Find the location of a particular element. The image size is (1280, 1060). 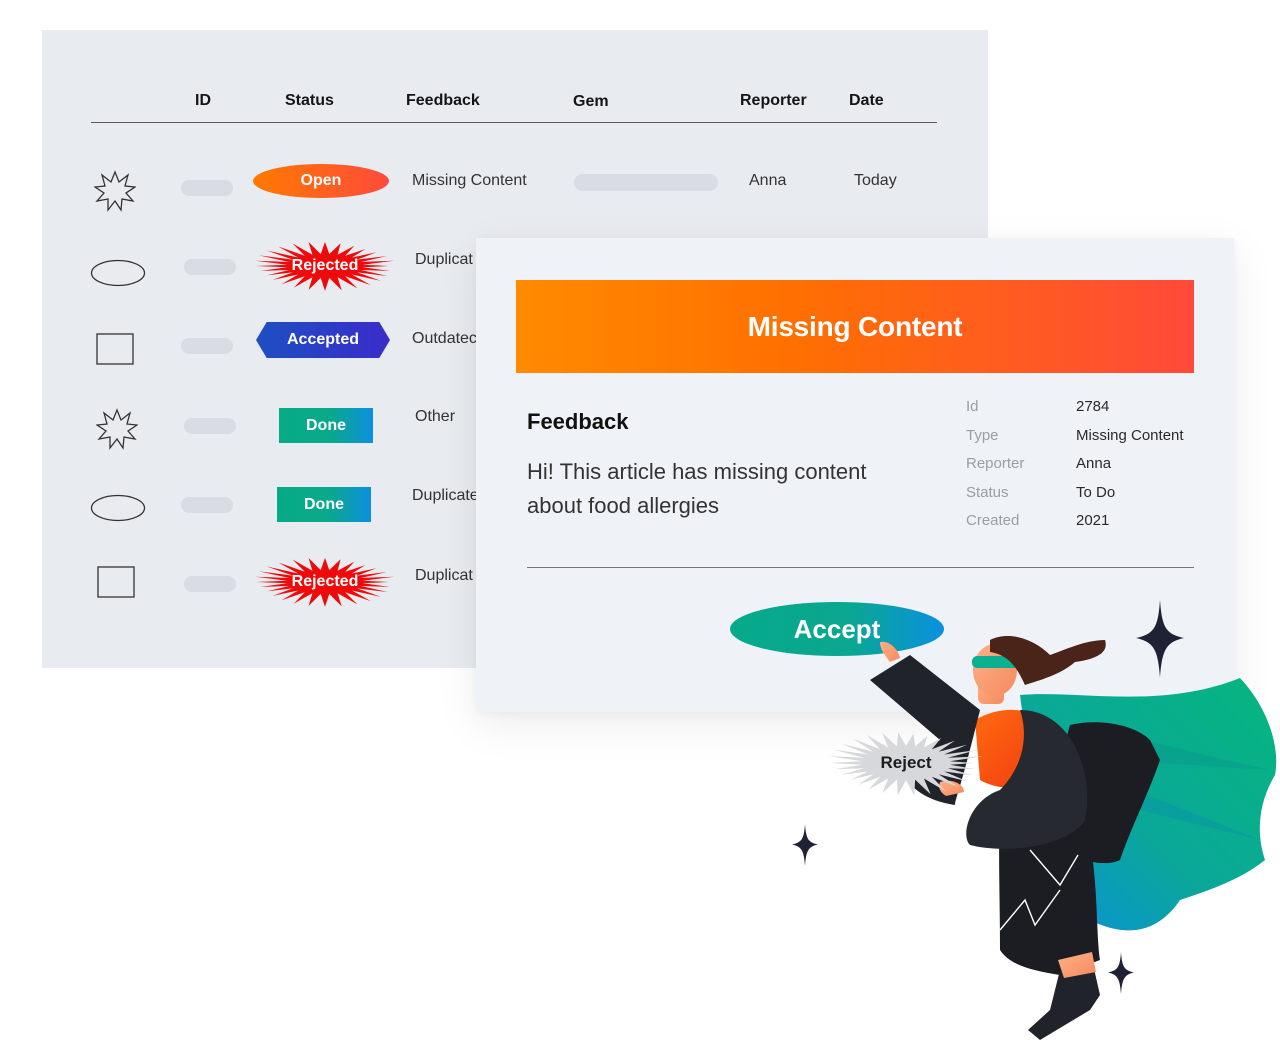

meta-row-status: Status To Do is located at coordinates (1075, 498).